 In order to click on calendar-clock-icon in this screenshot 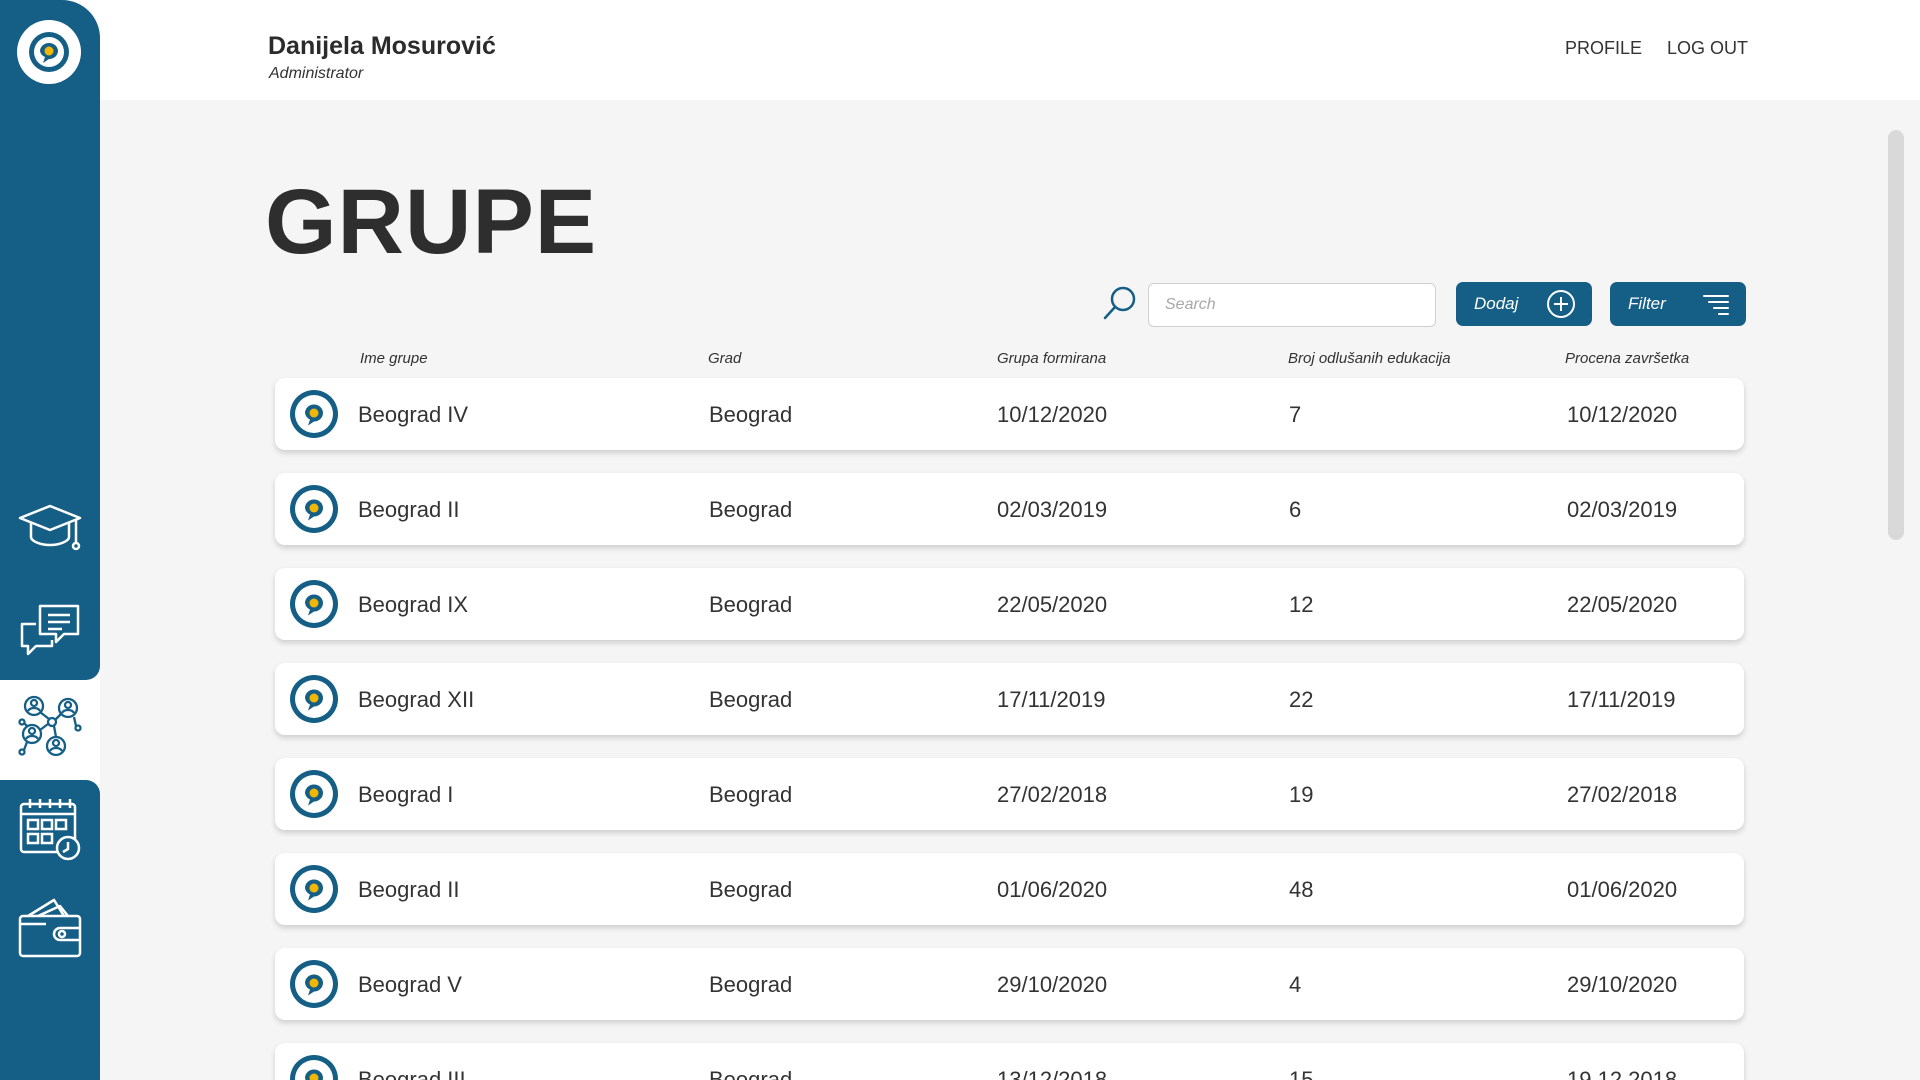, I will do `click(50, 830)`.